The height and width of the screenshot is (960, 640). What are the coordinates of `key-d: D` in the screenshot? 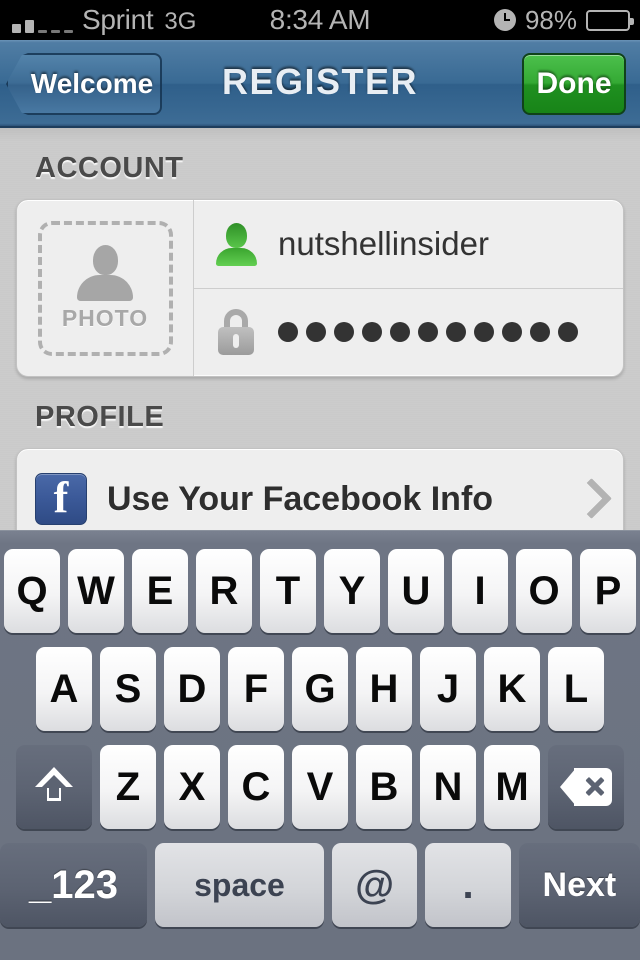 It's located at (192, 689).